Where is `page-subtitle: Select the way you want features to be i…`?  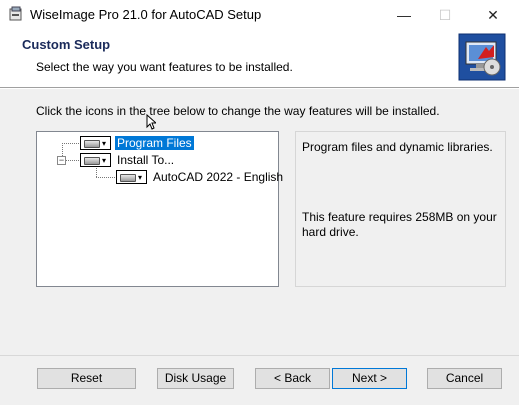
page-subtitle: Select the way you want features to be i… is located at coordinates (164, 67).